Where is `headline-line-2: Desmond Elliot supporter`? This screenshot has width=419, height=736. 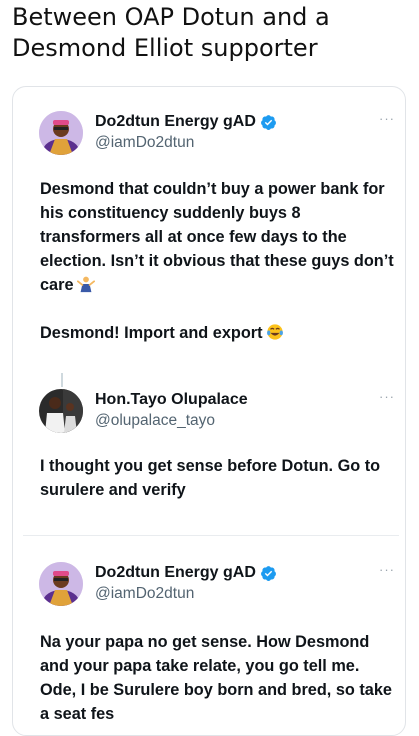
headline-line-2: Desmond Elliot supporter is located at coordinates (165, 48).